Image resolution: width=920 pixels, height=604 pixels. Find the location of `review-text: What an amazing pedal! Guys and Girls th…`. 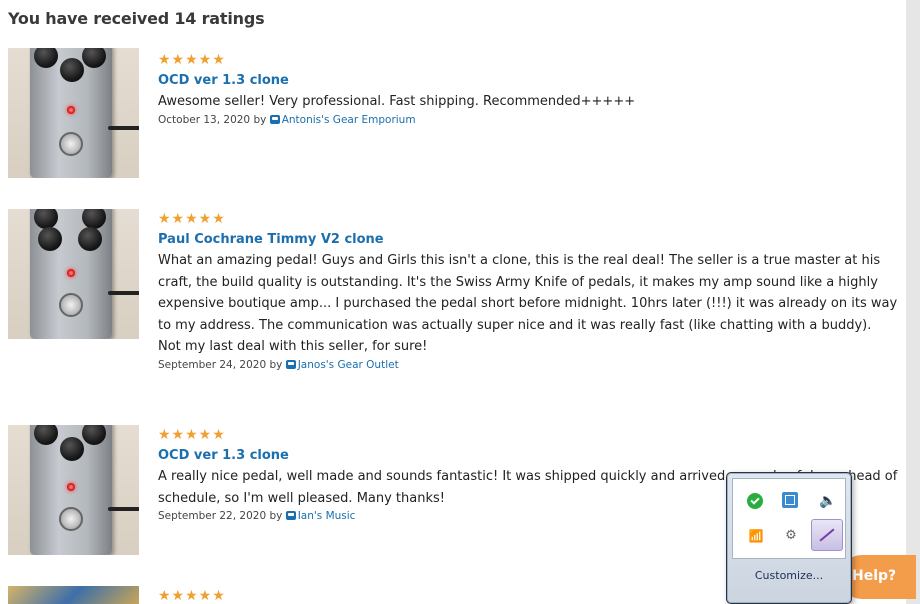

review-text: What an amazing pedal! Guys and Girls th… is located at coordinates (528, 303).